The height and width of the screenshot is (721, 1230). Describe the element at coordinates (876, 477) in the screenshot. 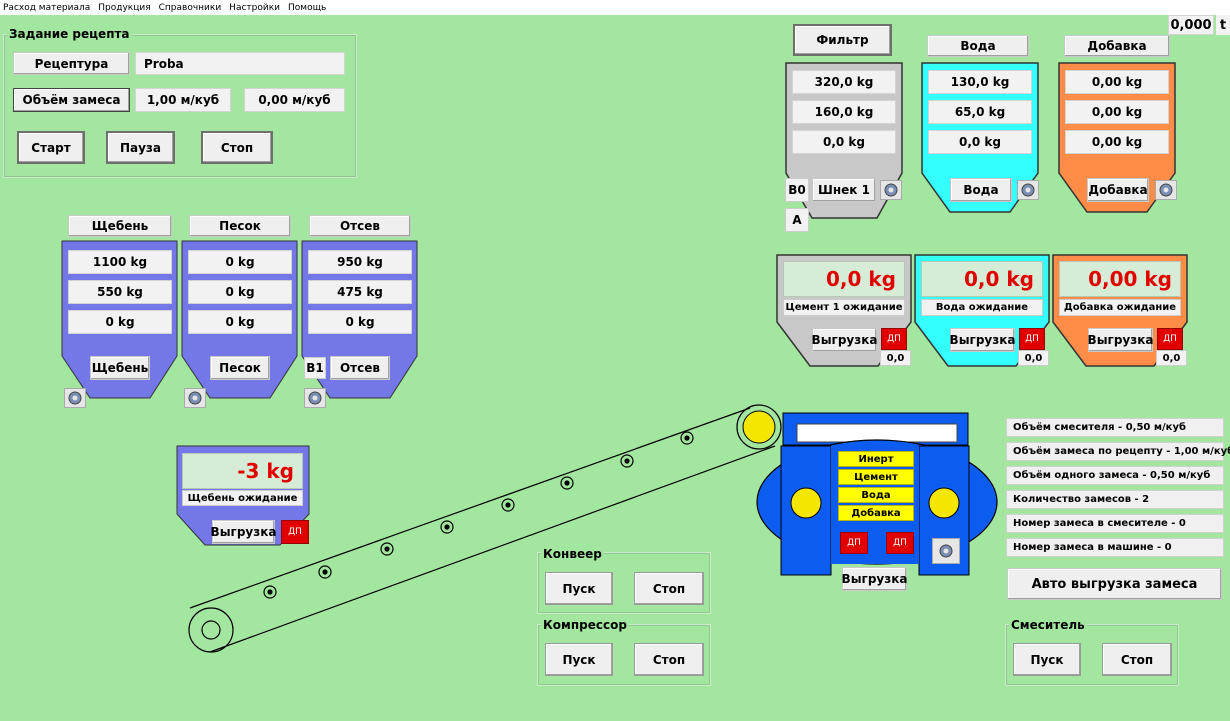

I see `mixer-cement-indicator: Цемент` at that location.